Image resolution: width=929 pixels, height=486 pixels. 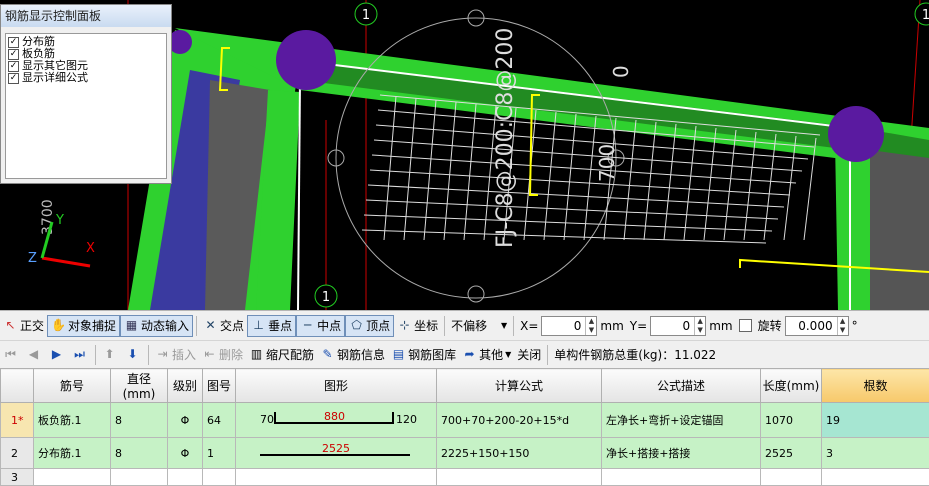 I want to click on col-header-fig-no: 图号, so click(x=219, y=385).